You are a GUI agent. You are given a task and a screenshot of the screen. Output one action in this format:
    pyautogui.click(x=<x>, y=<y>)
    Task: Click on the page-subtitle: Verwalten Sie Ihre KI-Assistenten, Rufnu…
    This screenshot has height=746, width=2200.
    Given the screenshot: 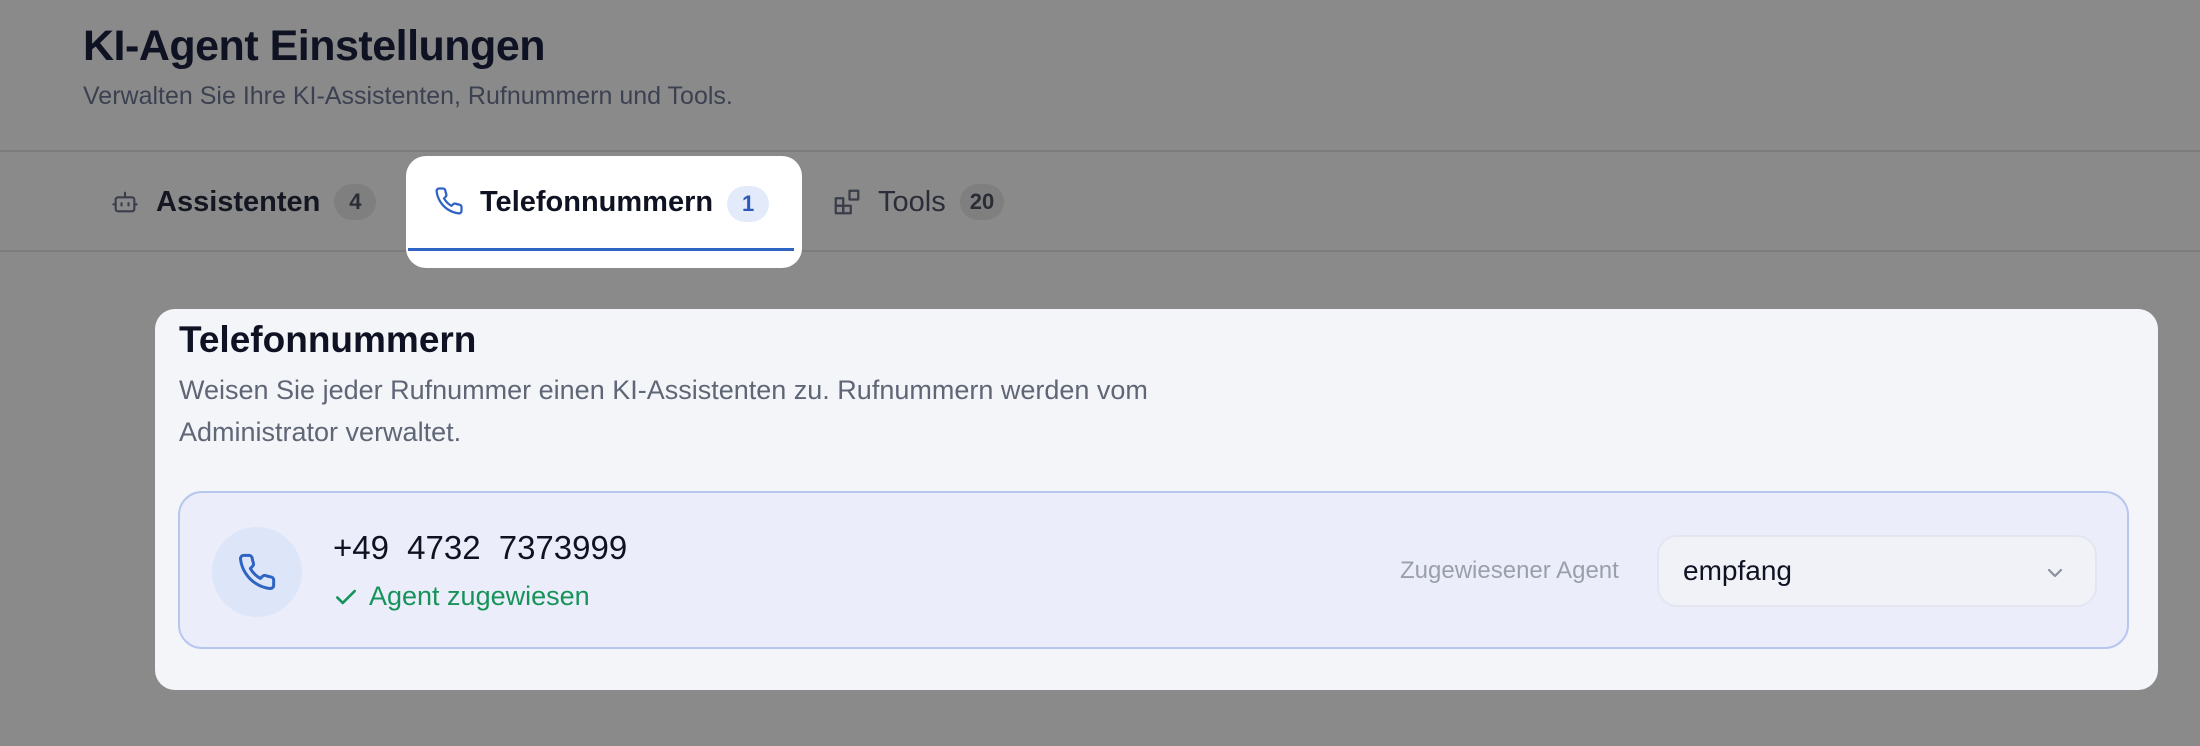 What is the action you would take?
    pyautogui.click(x=408, y=96)
    